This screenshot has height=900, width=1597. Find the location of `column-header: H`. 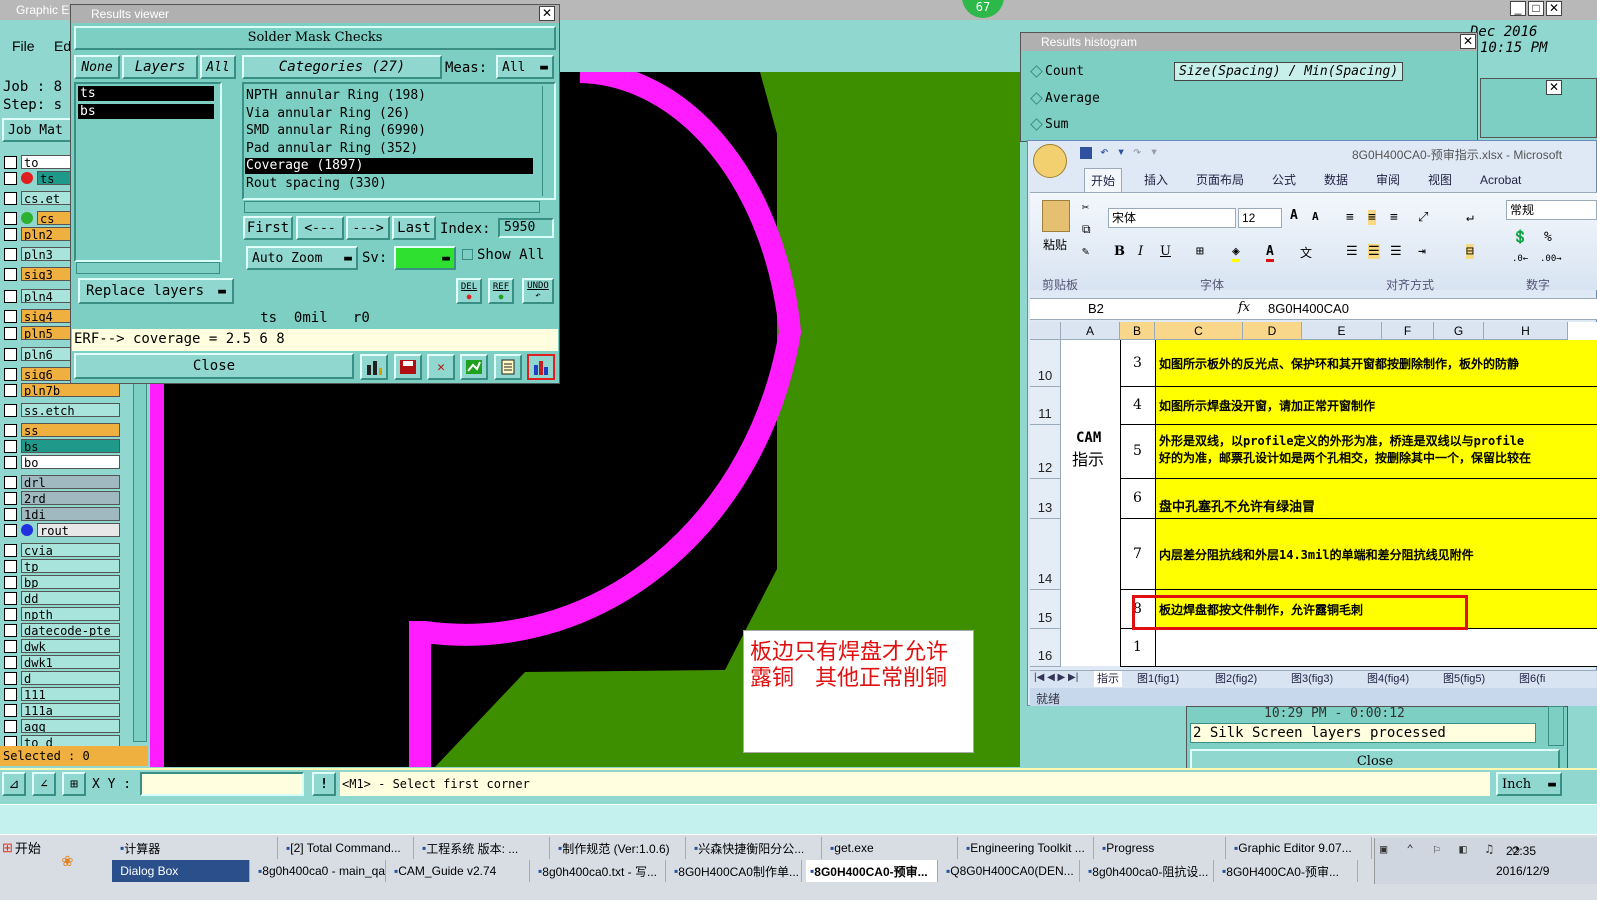

column-header: H is located at coordinates (1526, 331).